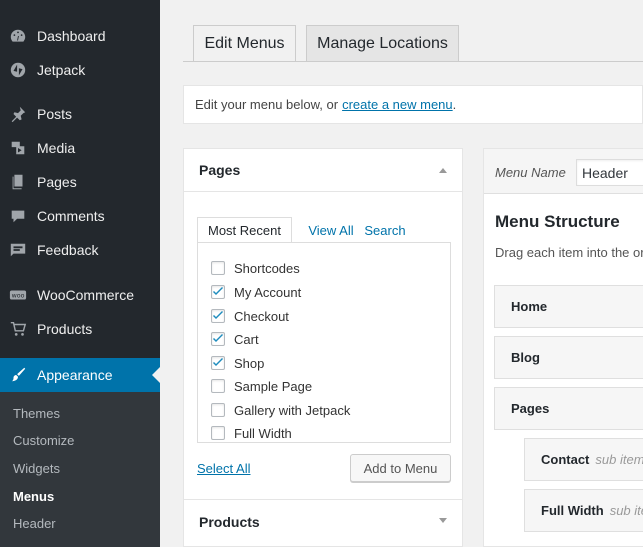  Describe the element at coordinates (443, 520) in the screenshot. I see `expand-arrow-icon` at that location.